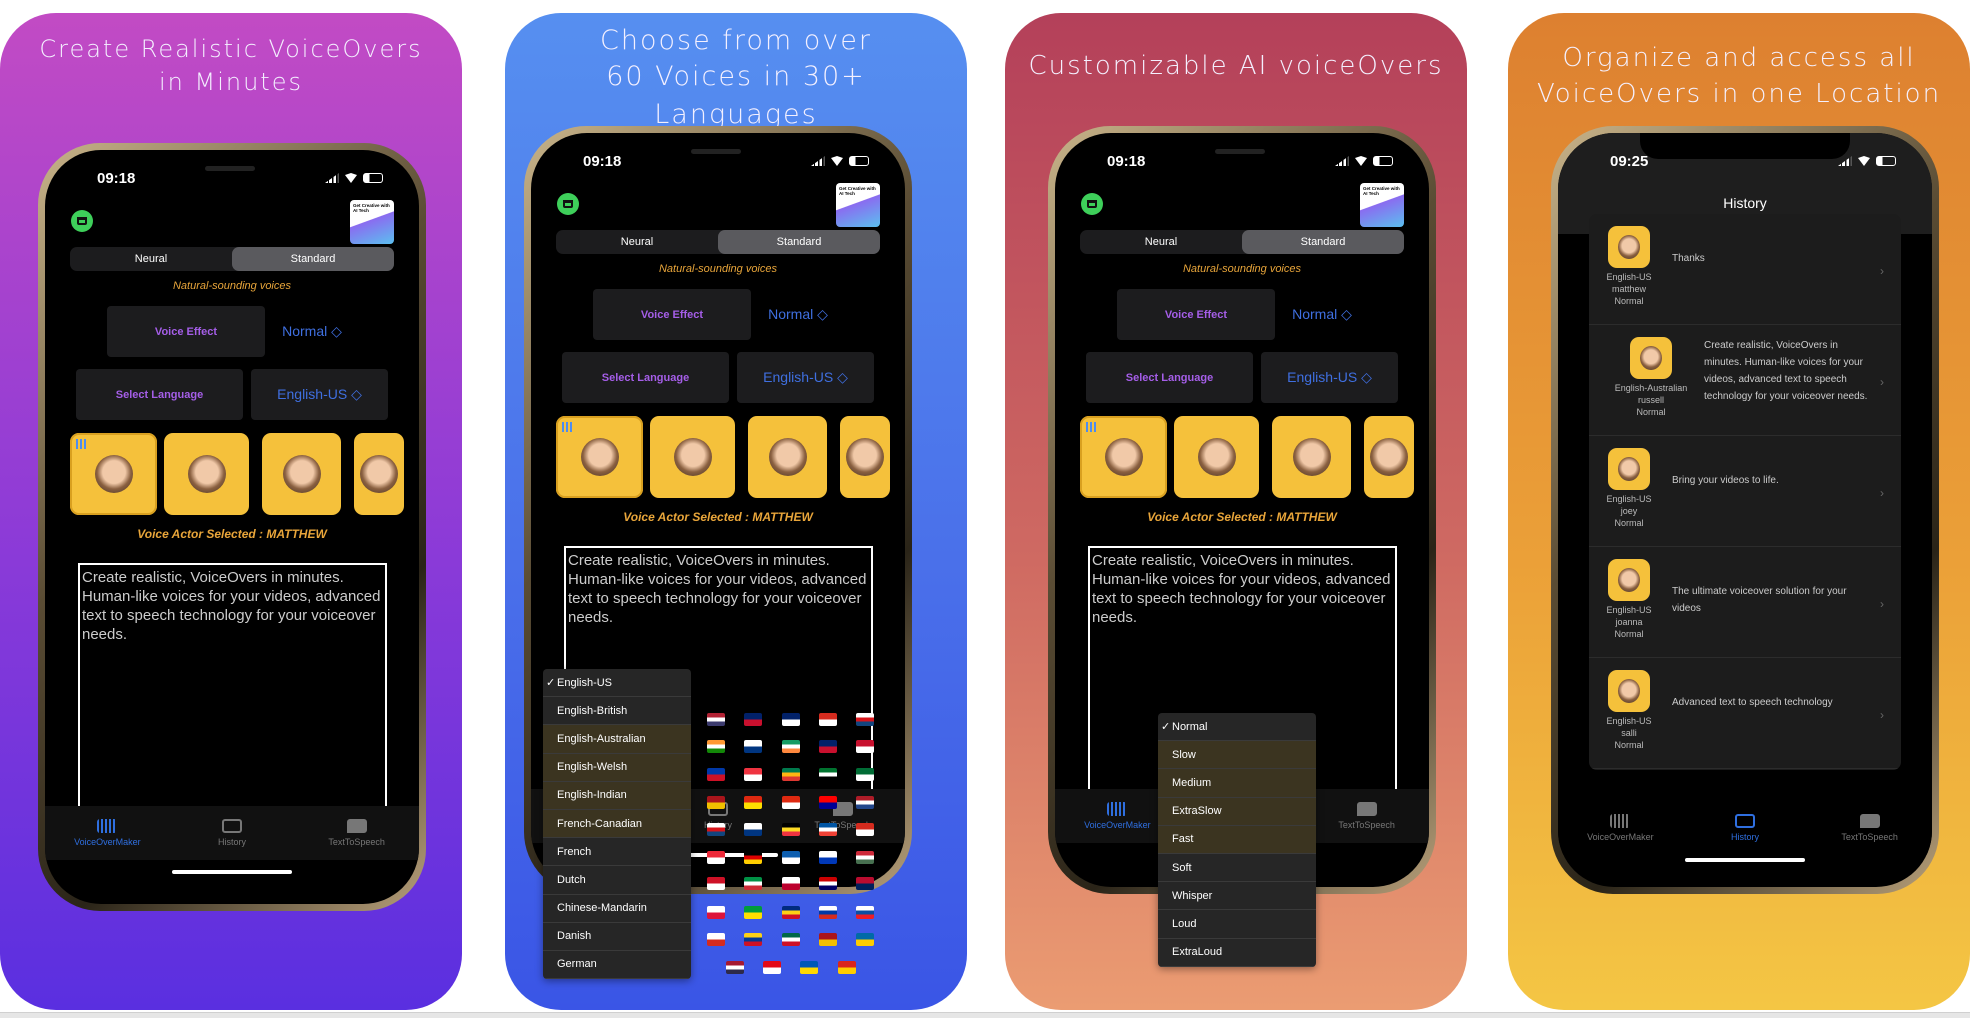 The image size is (1970, 1018). I want to click on voice-effect-option: Loud, so click(1237, 924).